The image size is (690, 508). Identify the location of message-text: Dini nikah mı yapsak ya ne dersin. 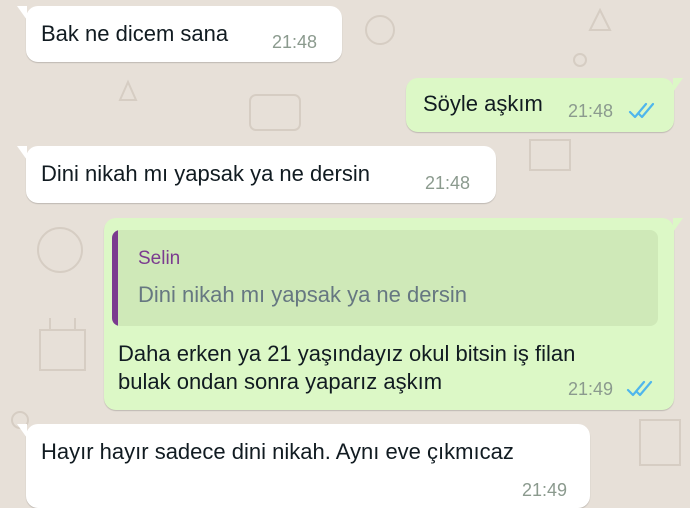
(205, 173).